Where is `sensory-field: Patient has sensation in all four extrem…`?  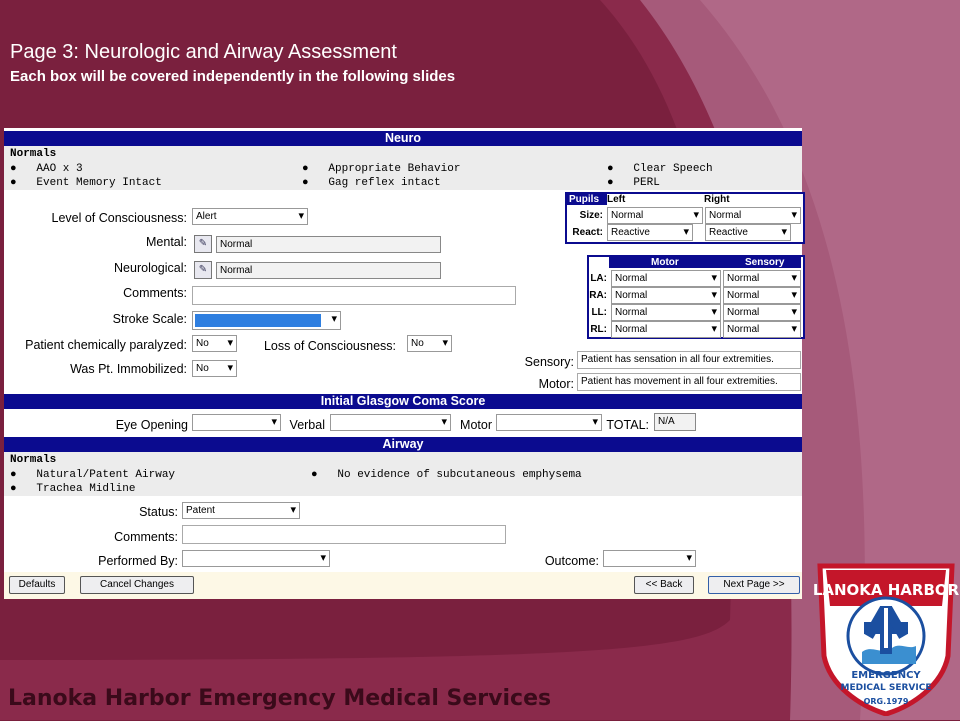
sensory-field: Patient has sensation in all four extrem… is located at coordinates (689, 360).